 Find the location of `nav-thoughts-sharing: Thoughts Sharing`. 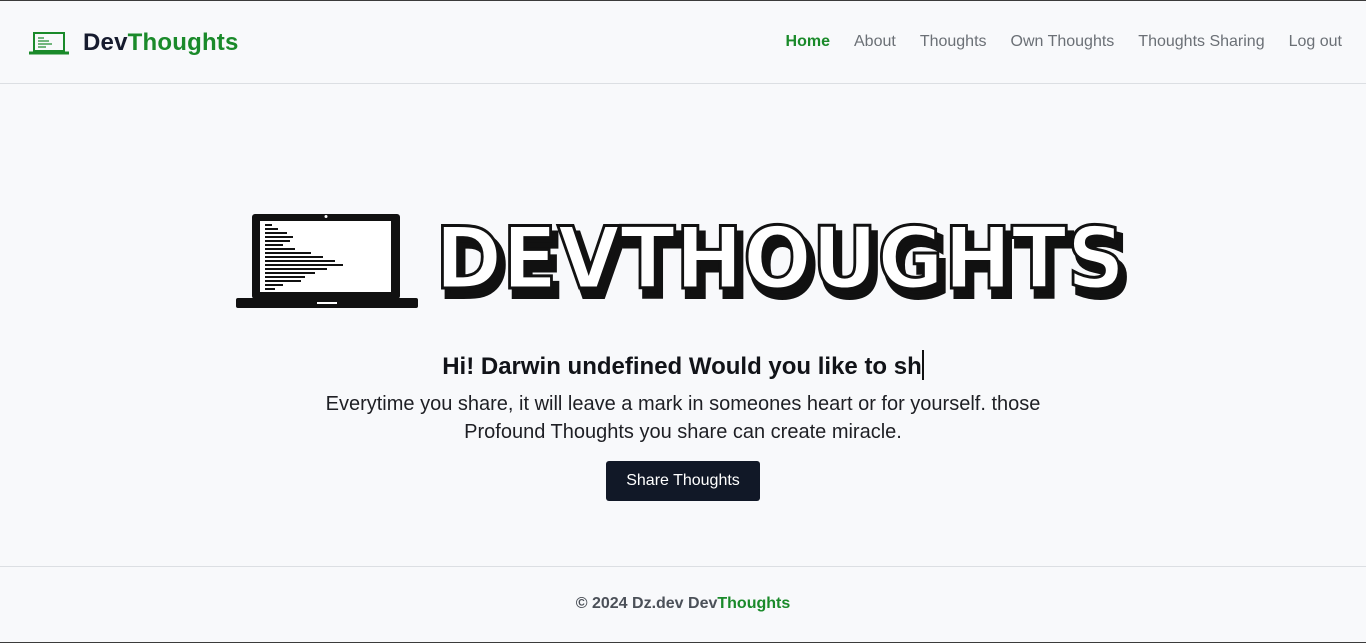

nav-thoughts-sharing: Thoughts Sharing is located at coordinates (1201, 42).